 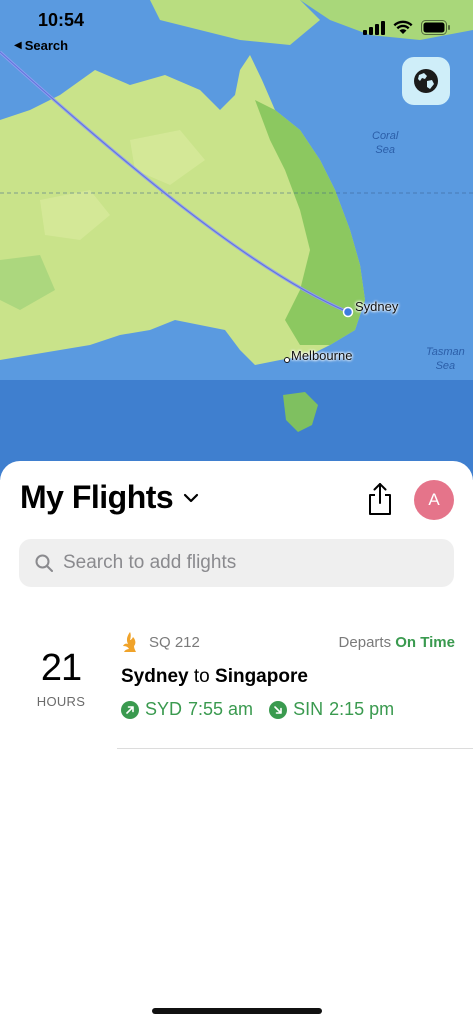 What do you see at coordinates (295, 748) in the screenshot?
I see `list-divider` at bounding box center [295, 748].